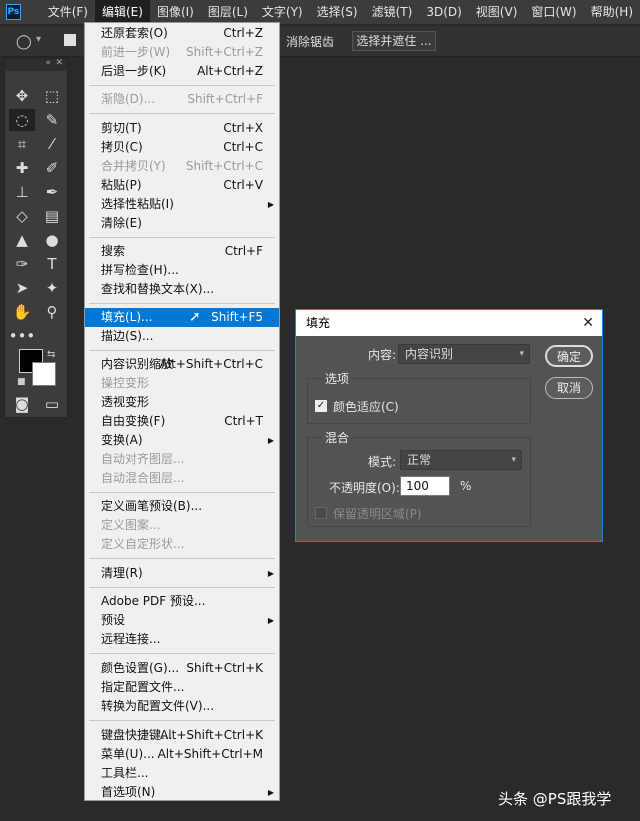 This screenshot has width=640, height=821. I want to click on collapse-icon: «, so click(48, 63).